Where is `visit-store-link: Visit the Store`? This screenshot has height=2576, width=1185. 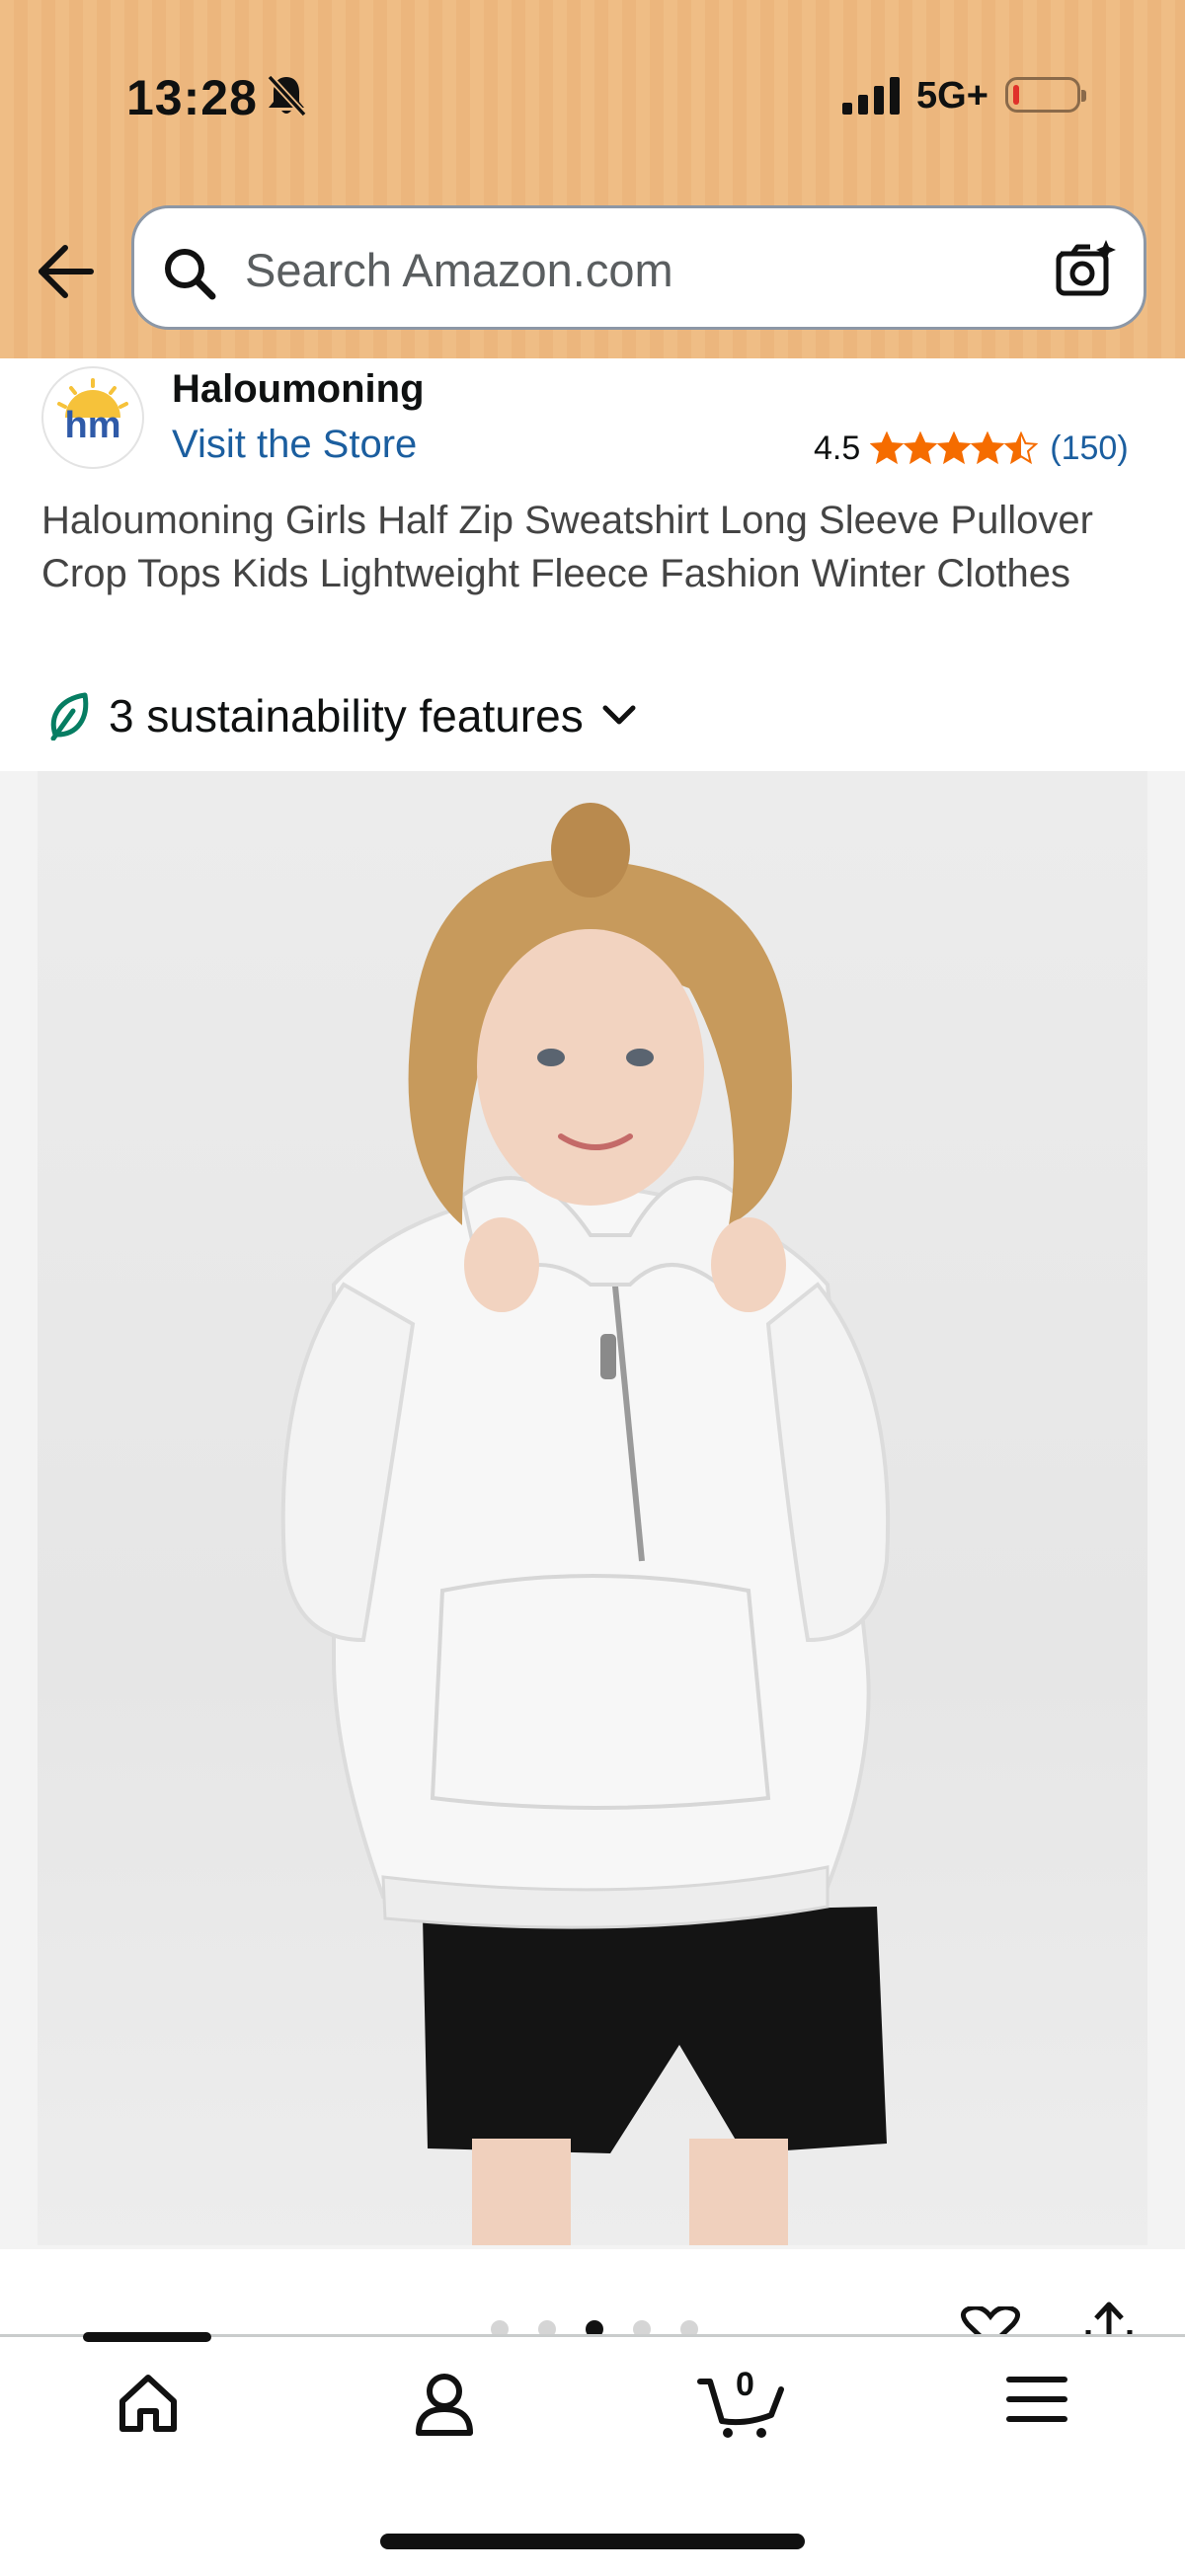 visit-store-link: Visit the Store is located at coordinates (295, 445).